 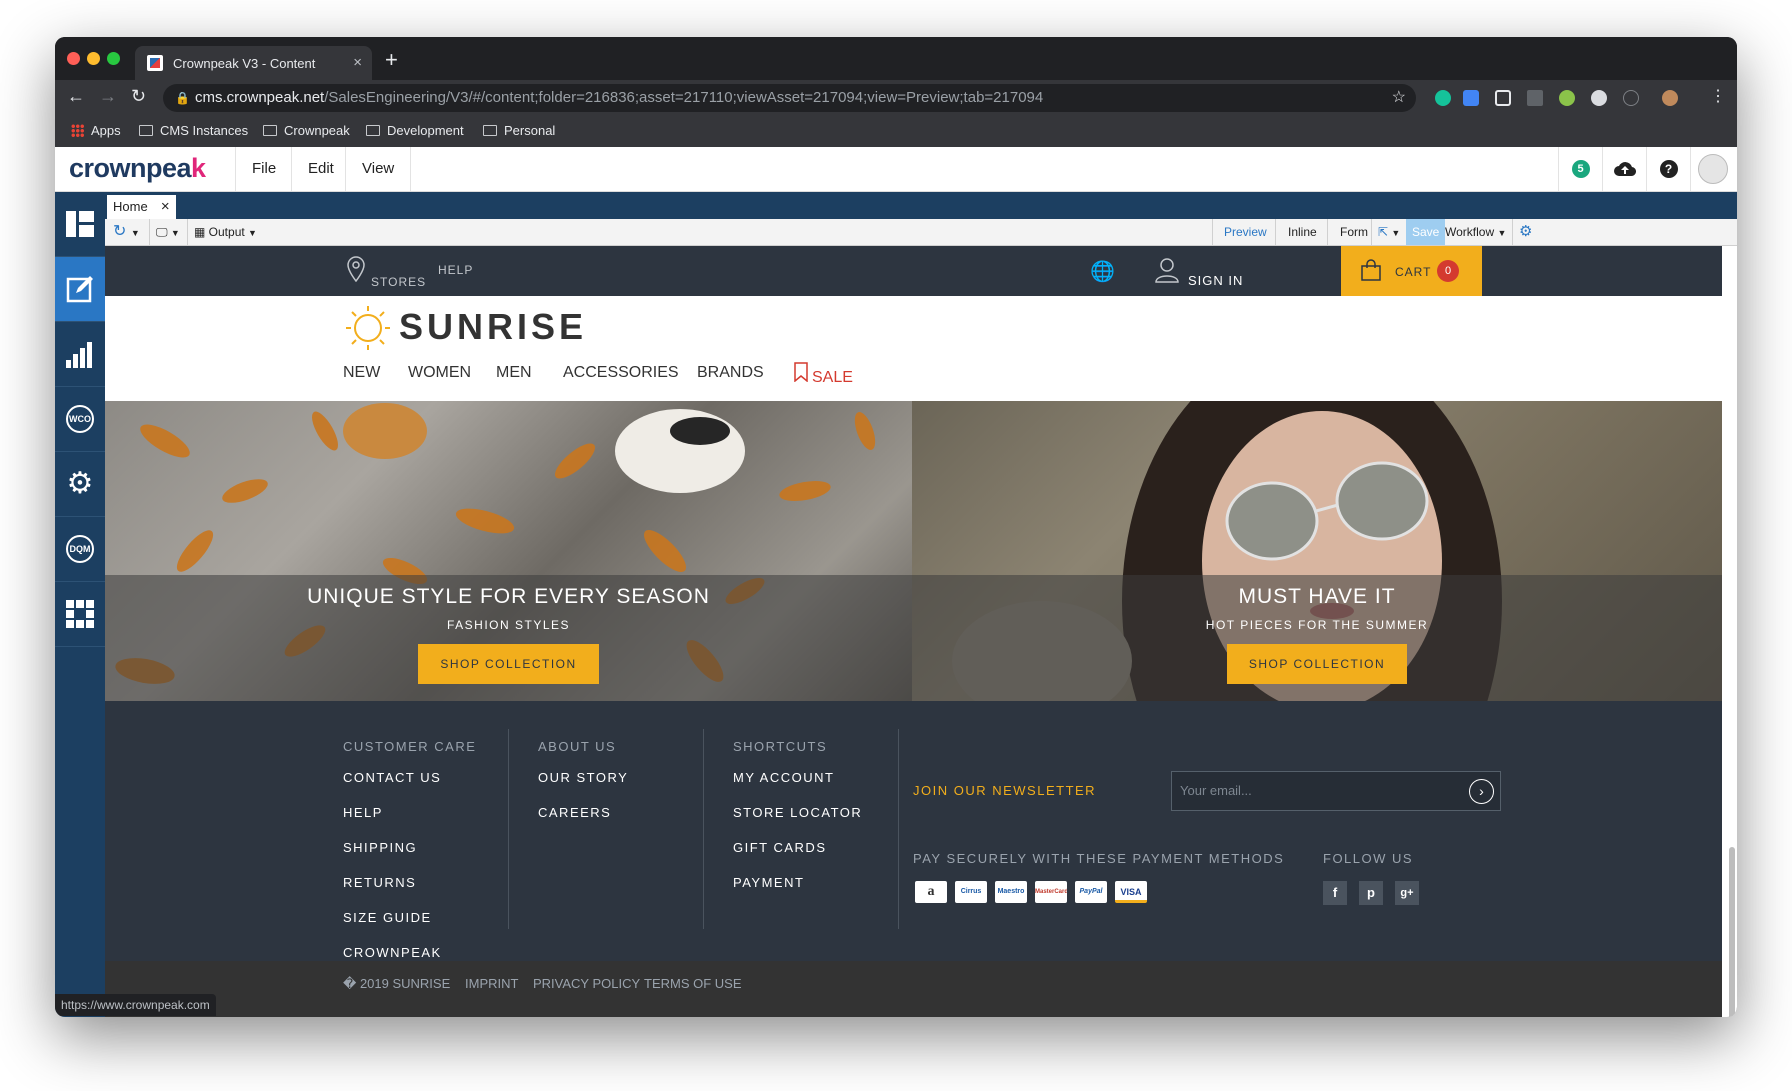 What do you see at coordinates (1670, 98) in the screenshot?
I see `profile-avatar-icon` at bounding box center [1670, 98].